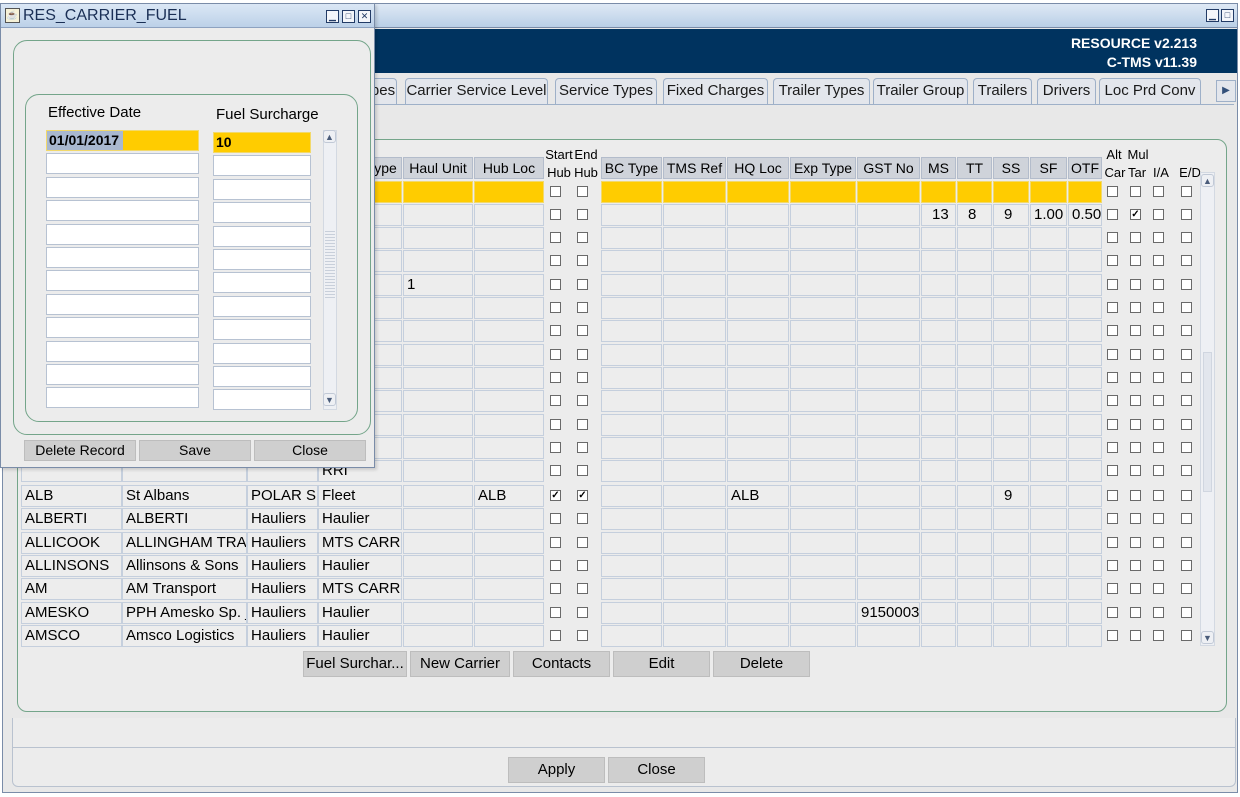  I want to click on col-header-tt: TT, so click(974, 168).